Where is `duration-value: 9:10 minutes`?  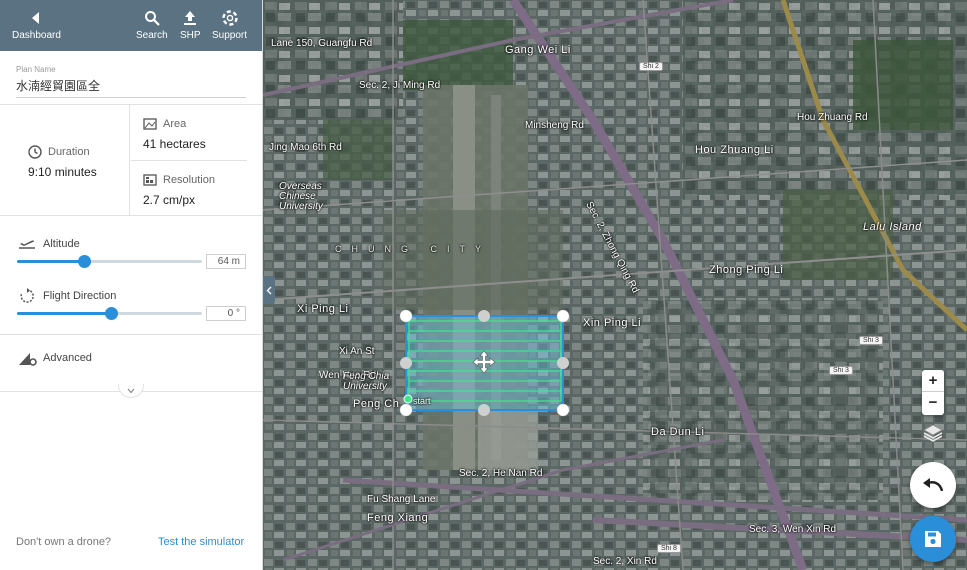
duration-value: 9:10 minutes is located at coordinates (62, 172).